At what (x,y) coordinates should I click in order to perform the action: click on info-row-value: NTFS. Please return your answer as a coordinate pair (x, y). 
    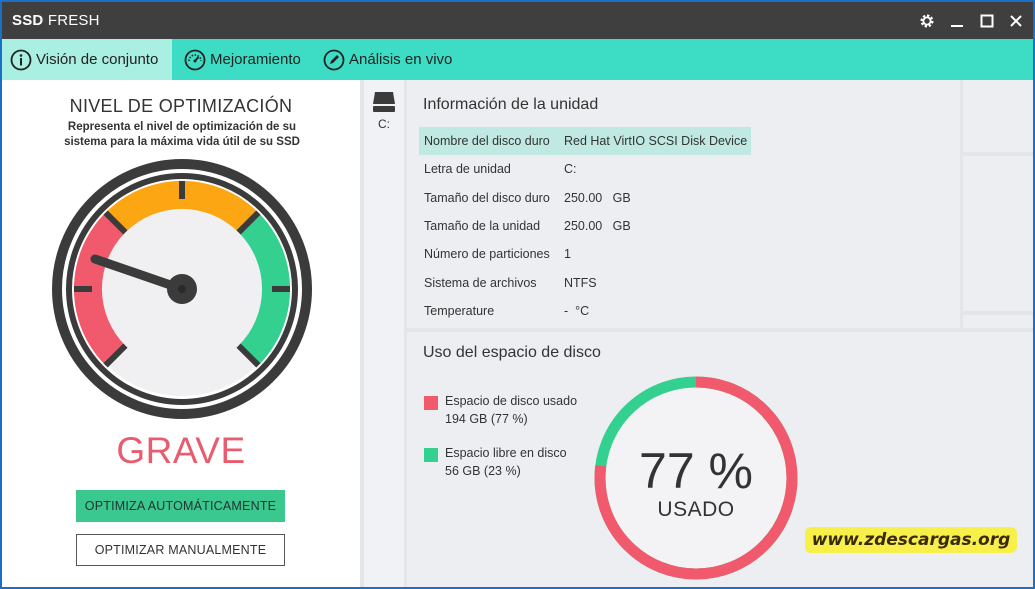
    Looking at the image, I should click on (580, 283).